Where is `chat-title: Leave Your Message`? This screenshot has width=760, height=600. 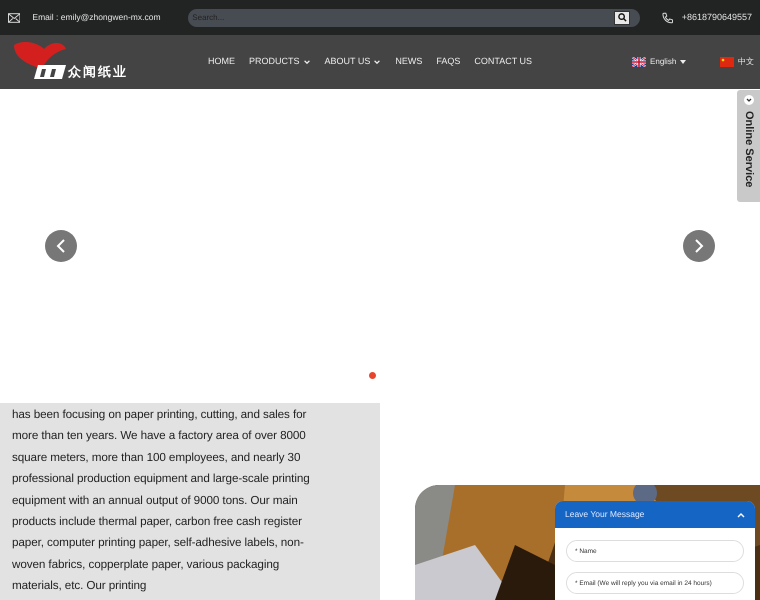
chat-title: Leave Your Message is located at coordinates (604, 514).